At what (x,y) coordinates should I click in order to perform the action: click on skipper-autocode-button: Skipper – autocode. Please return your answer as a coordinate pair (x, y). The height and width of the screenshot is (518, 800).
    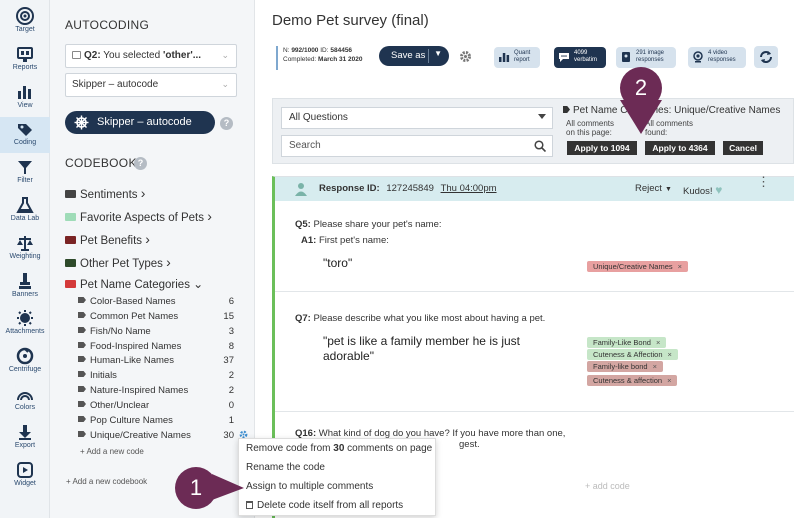
    Looking at the image, I should click on (140, 122).